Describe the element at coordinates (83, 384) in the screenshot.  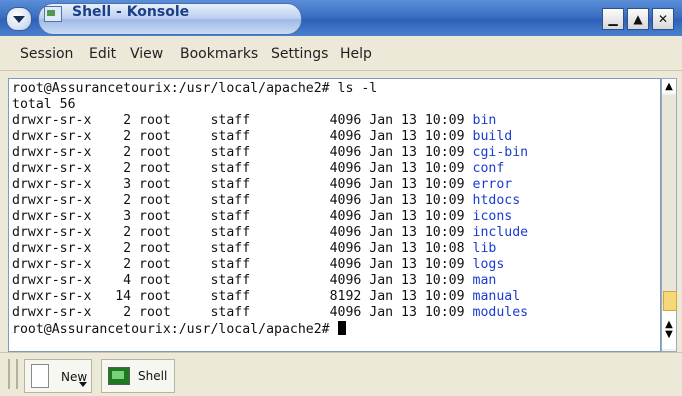
I see `dropdown-arrow-icon` at that location.